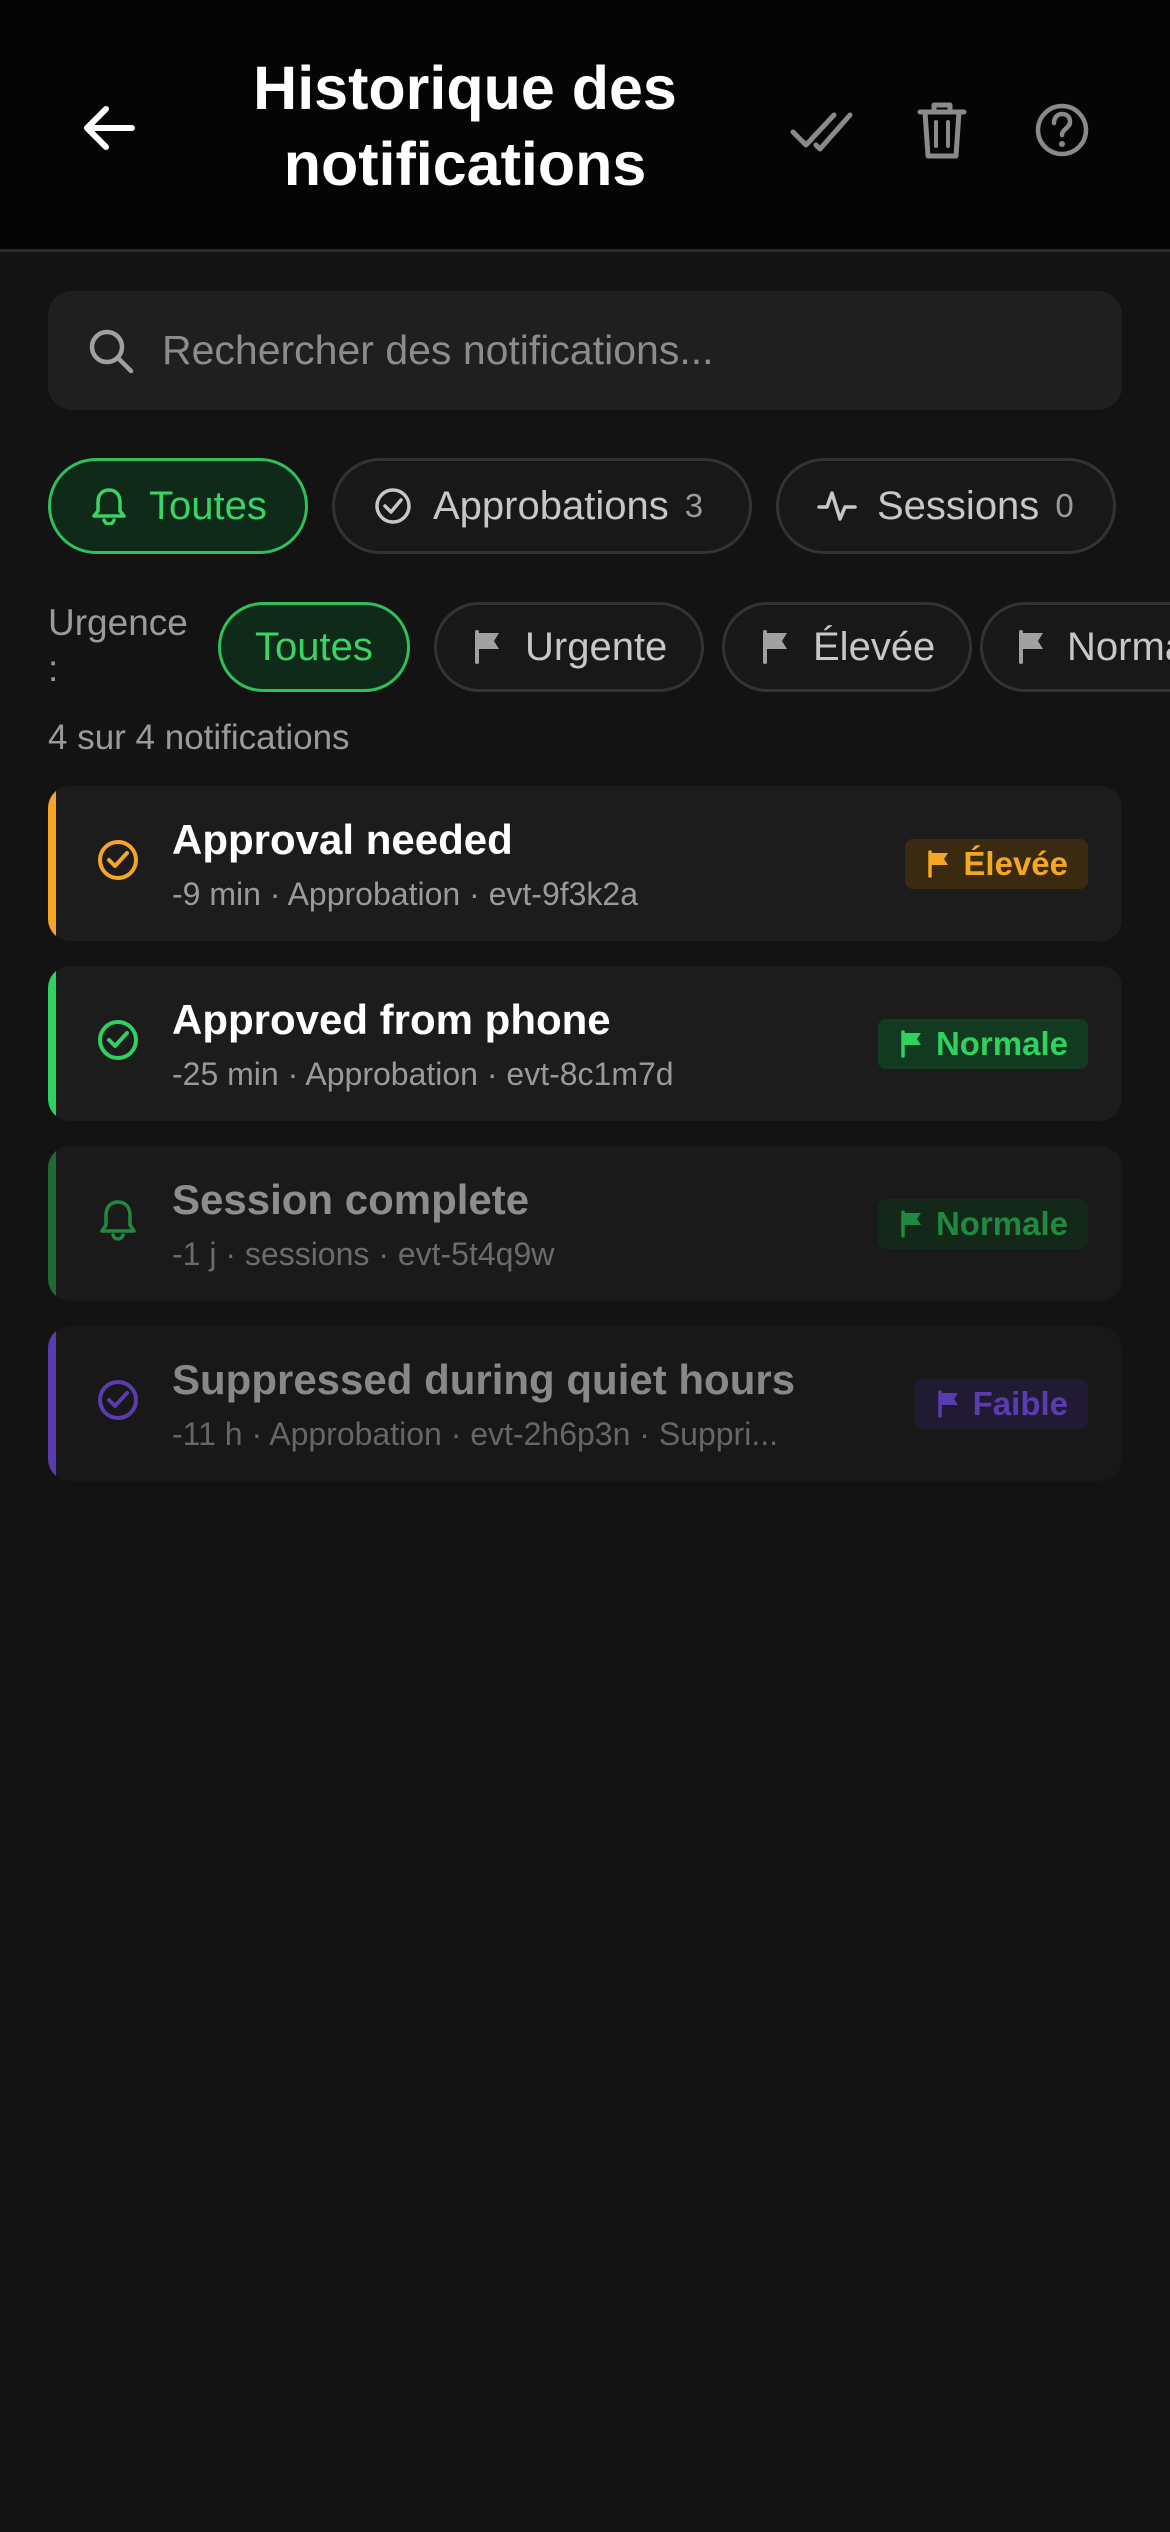 This screenshot has height=2532, width=1170. I want to click on search-icon, so click(111, 351).